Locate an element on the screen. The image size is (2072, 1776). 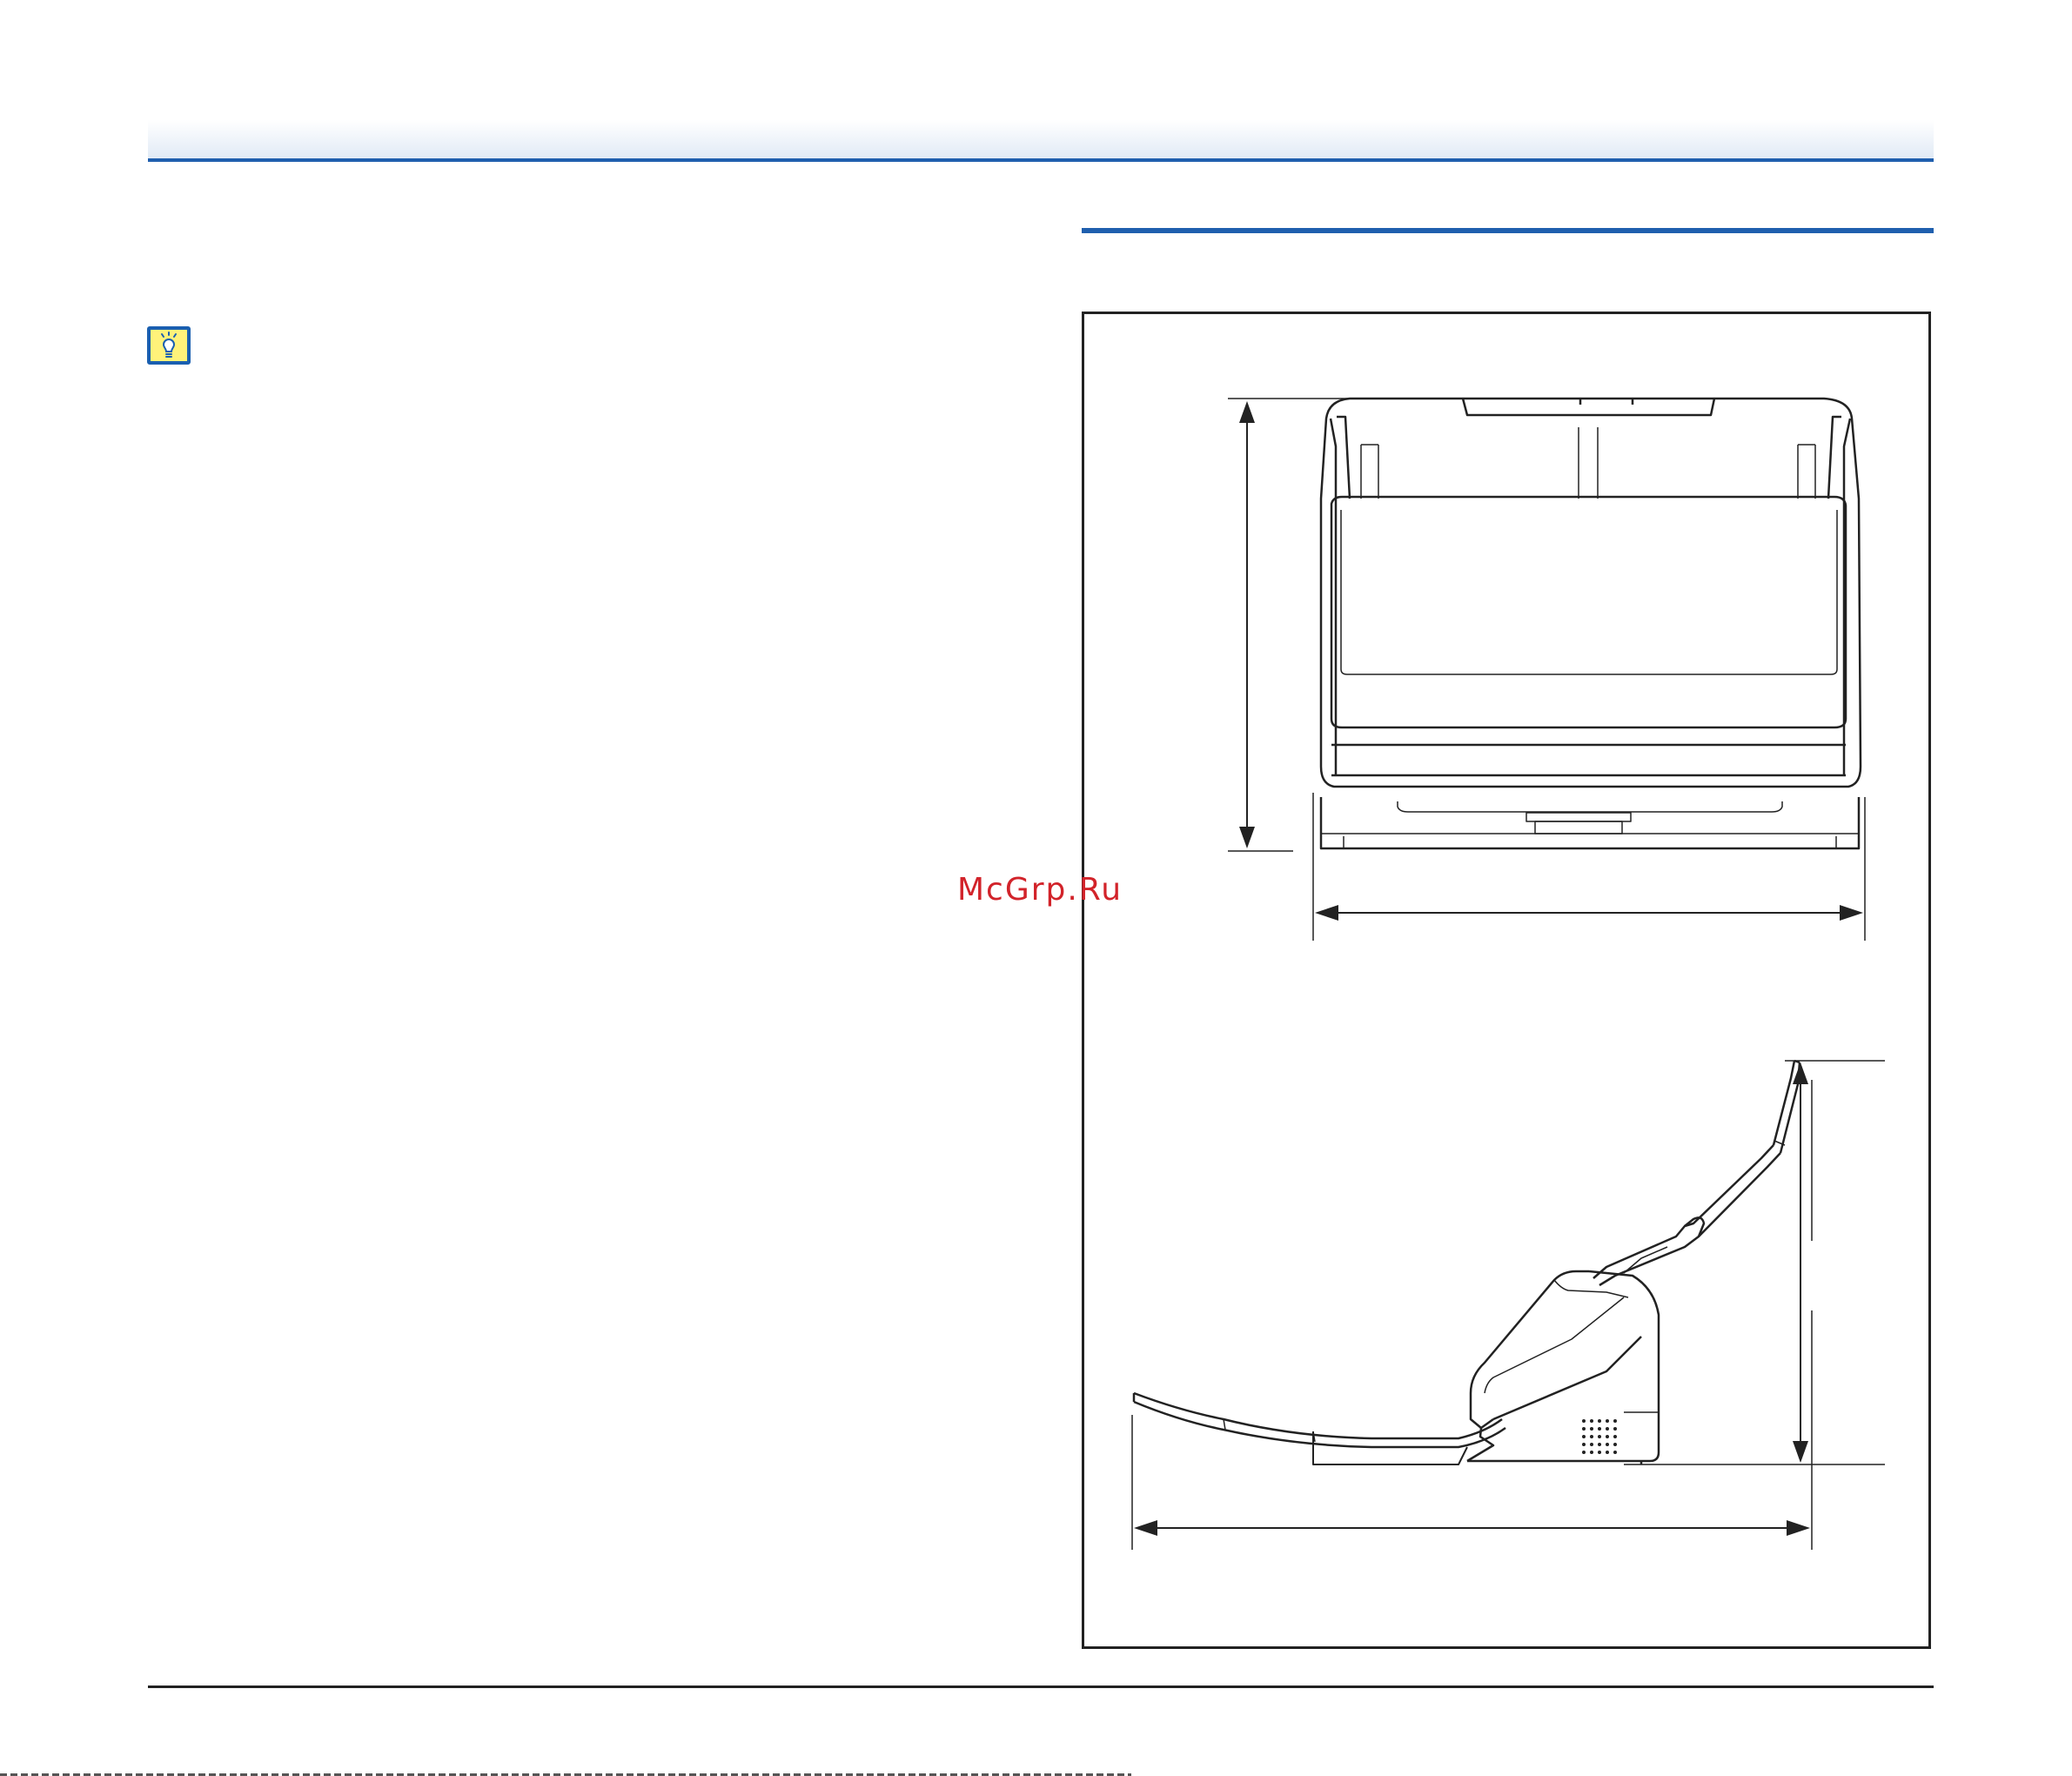
scanner-side-view is located at coordinates (1508, 1304).